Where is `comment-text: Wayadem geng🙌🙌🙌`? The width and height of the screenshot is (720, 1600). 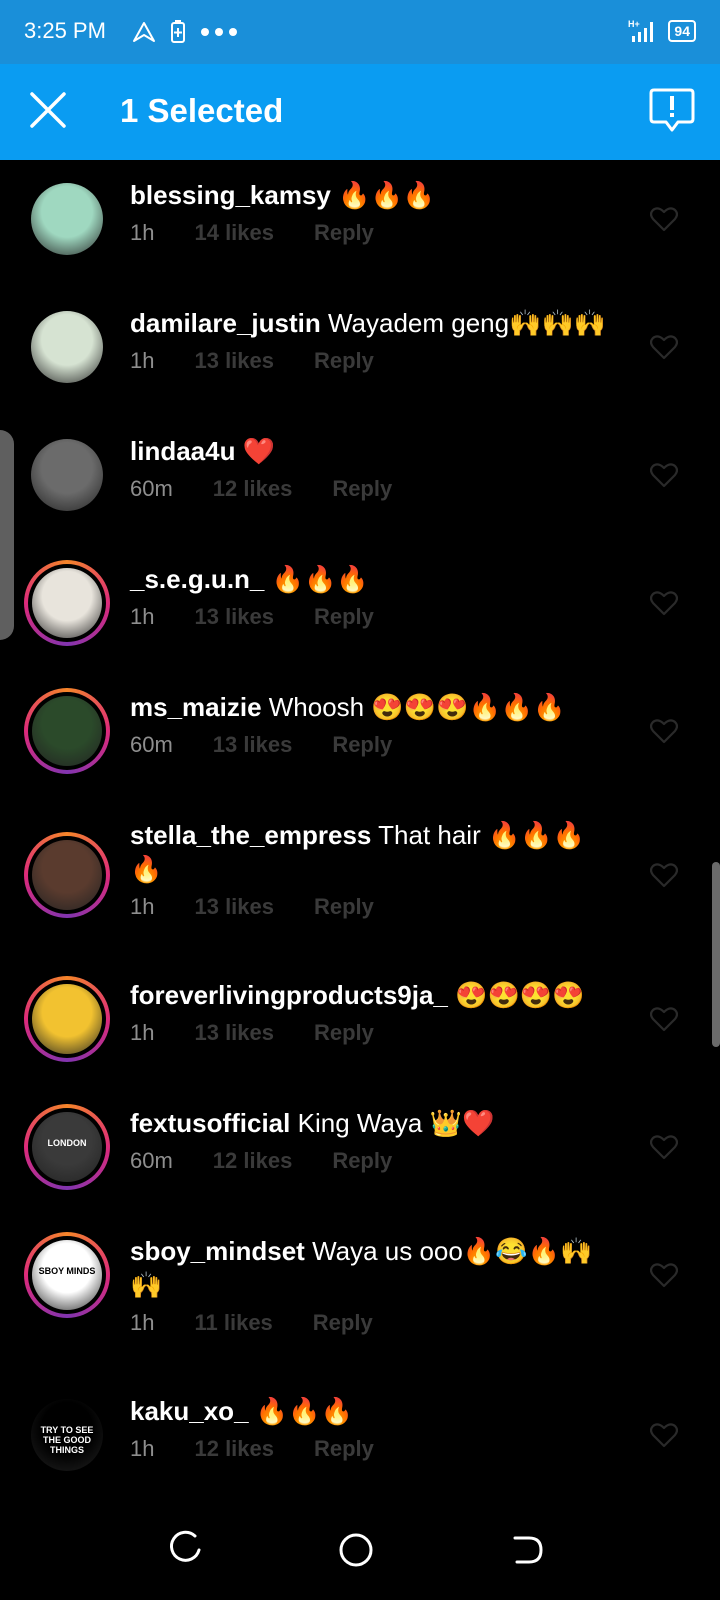 comment-text: Wayadem geng🙌🙌🙌 is located at coordinates (467, 323).